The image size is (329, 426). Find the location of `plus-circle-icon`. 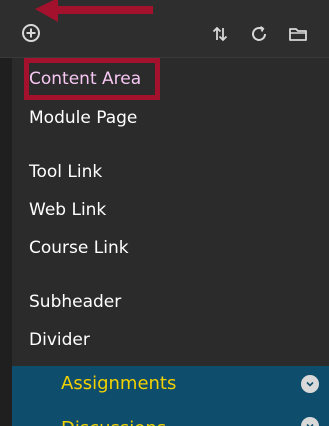

plus-circle-icon is located at coordinates (31, 33).